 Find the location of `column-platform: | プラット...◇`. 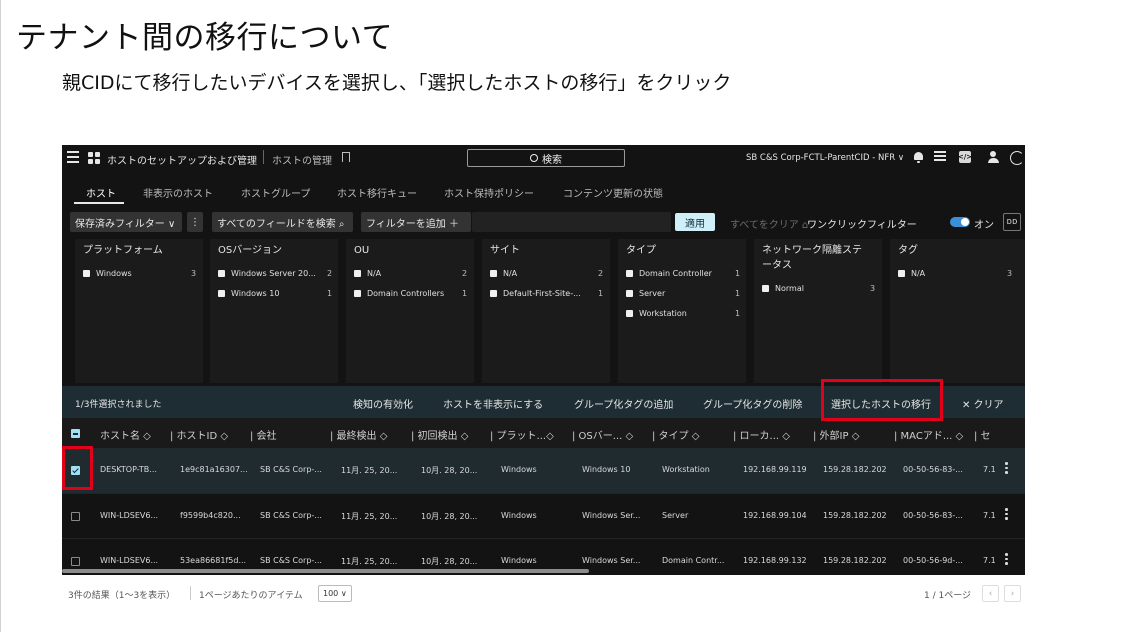

column-platform: | プラット...◇ is located at coordinates (522, 434).